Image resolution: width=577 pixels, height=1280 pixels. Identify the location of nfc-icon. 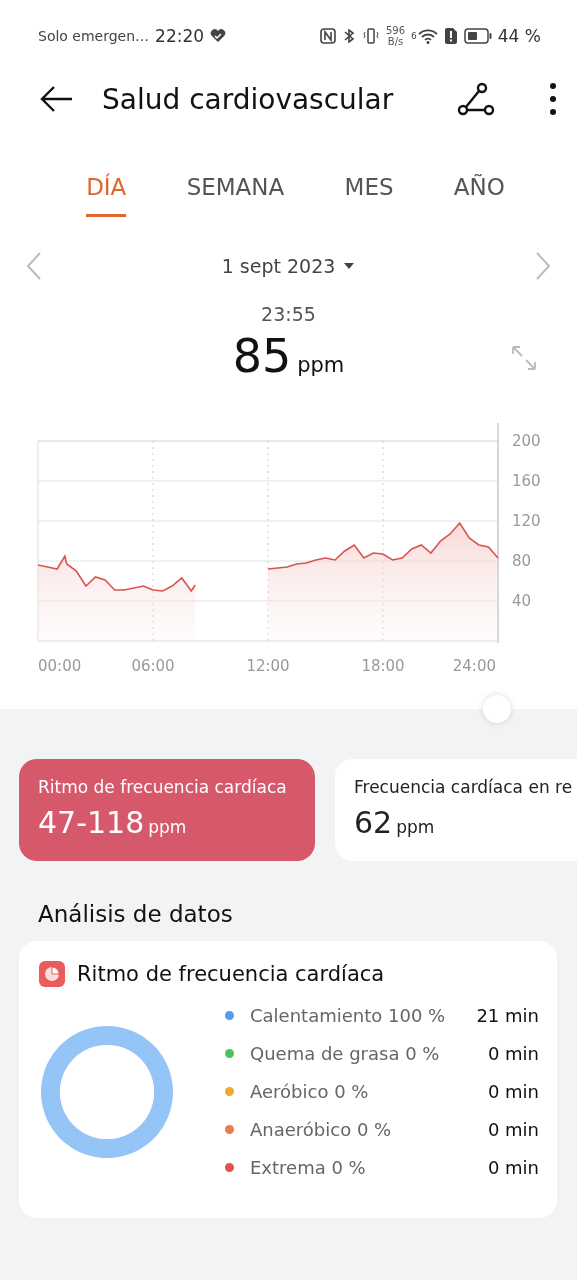
(327, 36).